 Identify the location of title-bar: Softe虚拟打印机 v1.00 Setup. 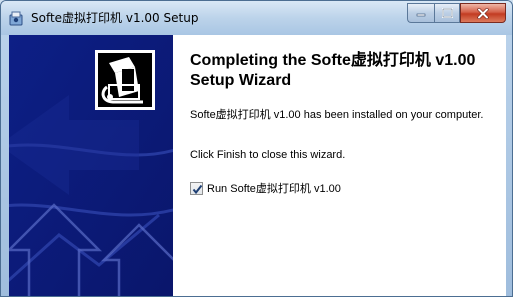
(256, 18).